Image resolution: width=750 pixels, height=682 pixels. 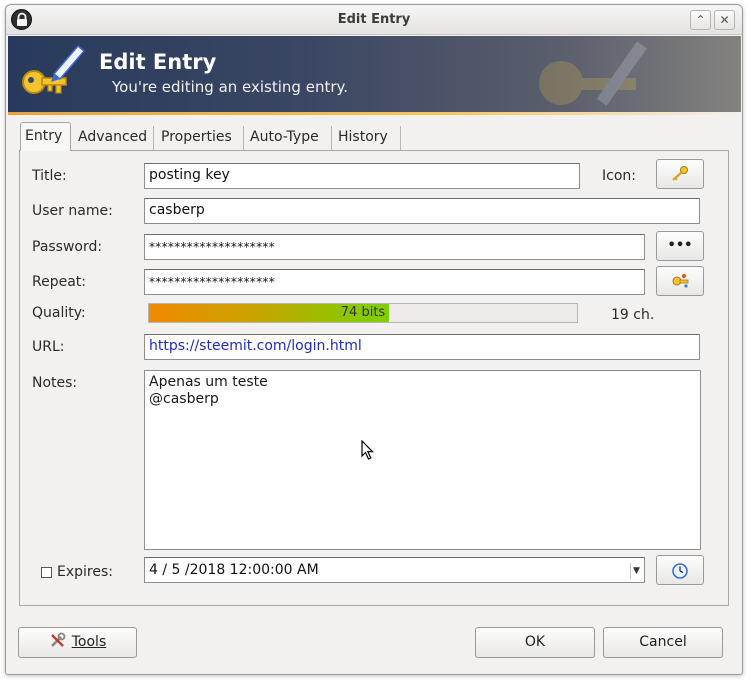 I want to click on icon-label: Icon:, so click(x=619, y=176).